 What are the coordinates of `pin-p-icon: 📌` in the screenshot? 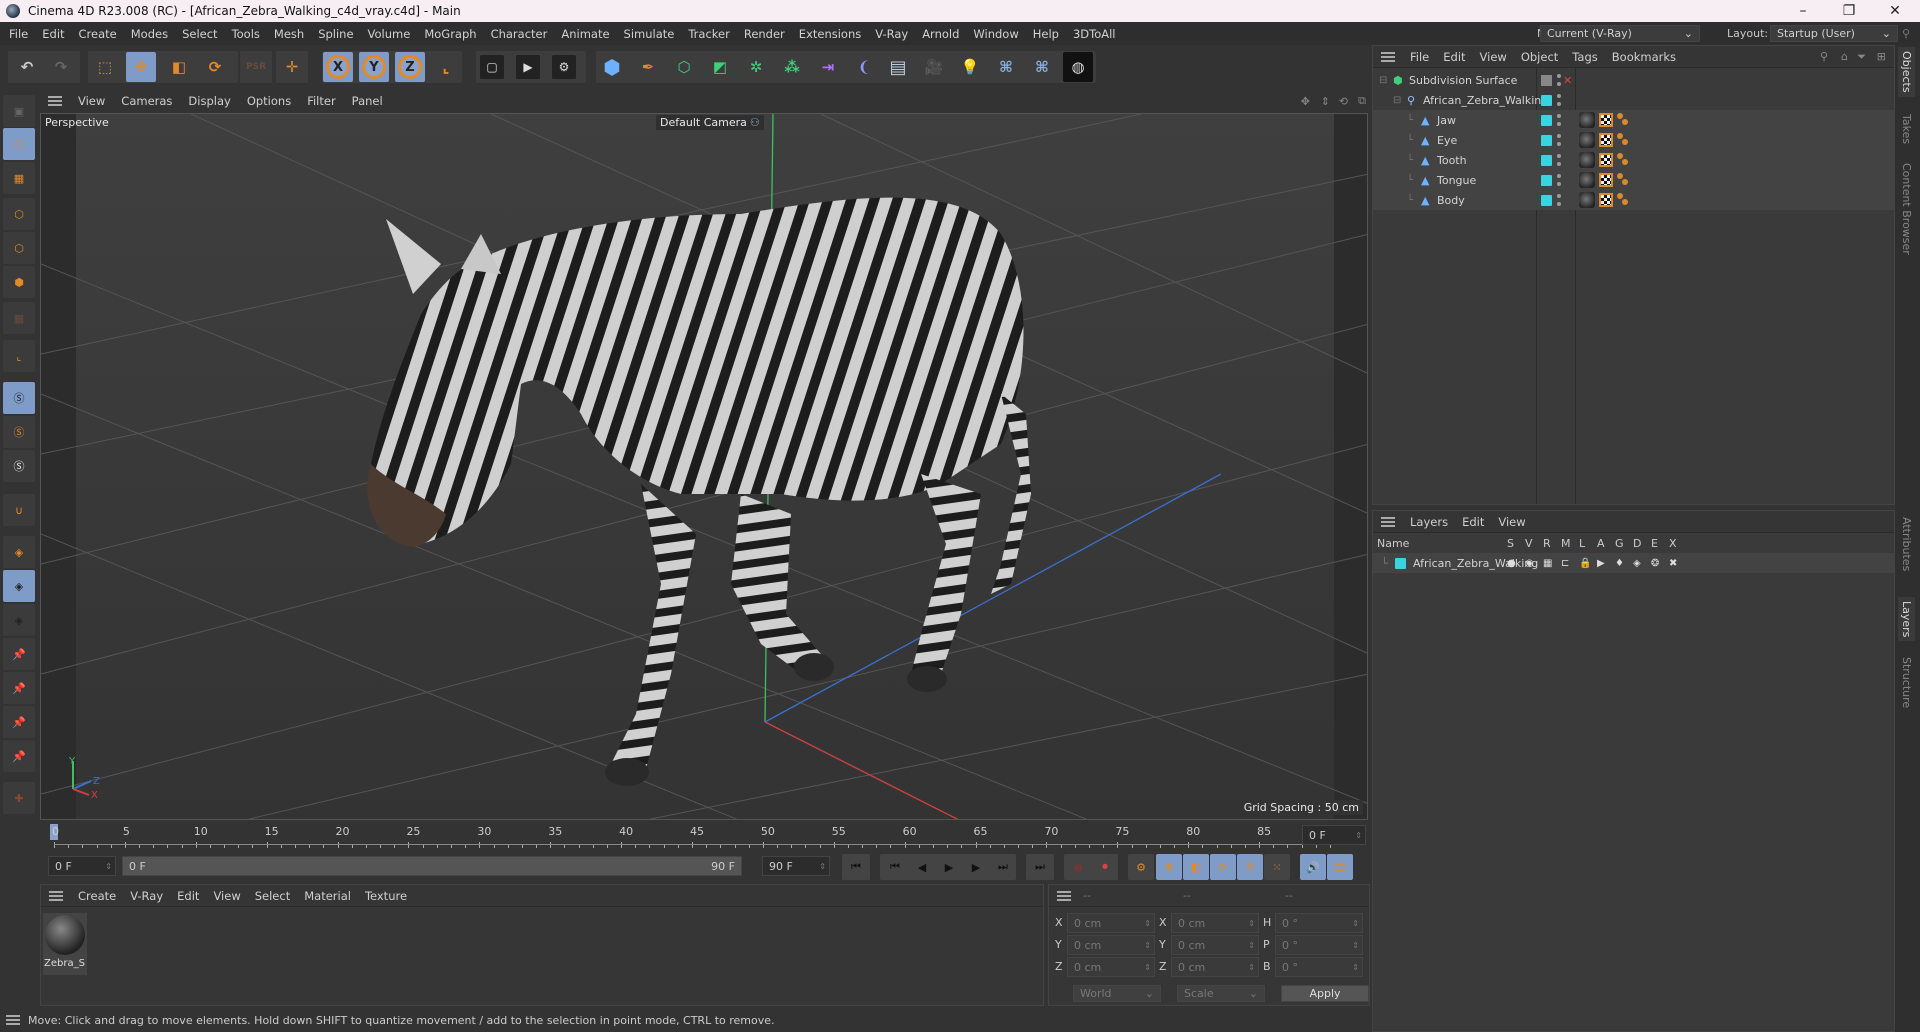 It's located at (19, 688).